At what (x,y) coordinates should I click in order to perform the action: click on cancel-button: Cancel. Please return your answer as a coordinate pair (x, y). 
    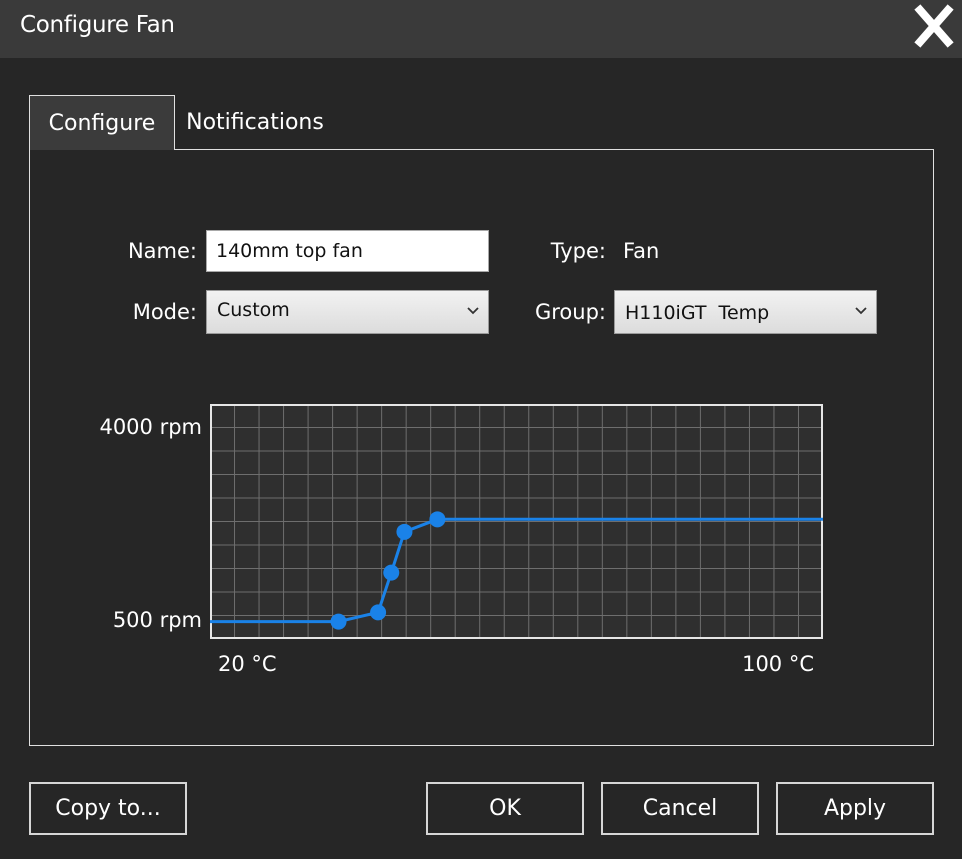
    Looking at the image, I should click on (680, 808).